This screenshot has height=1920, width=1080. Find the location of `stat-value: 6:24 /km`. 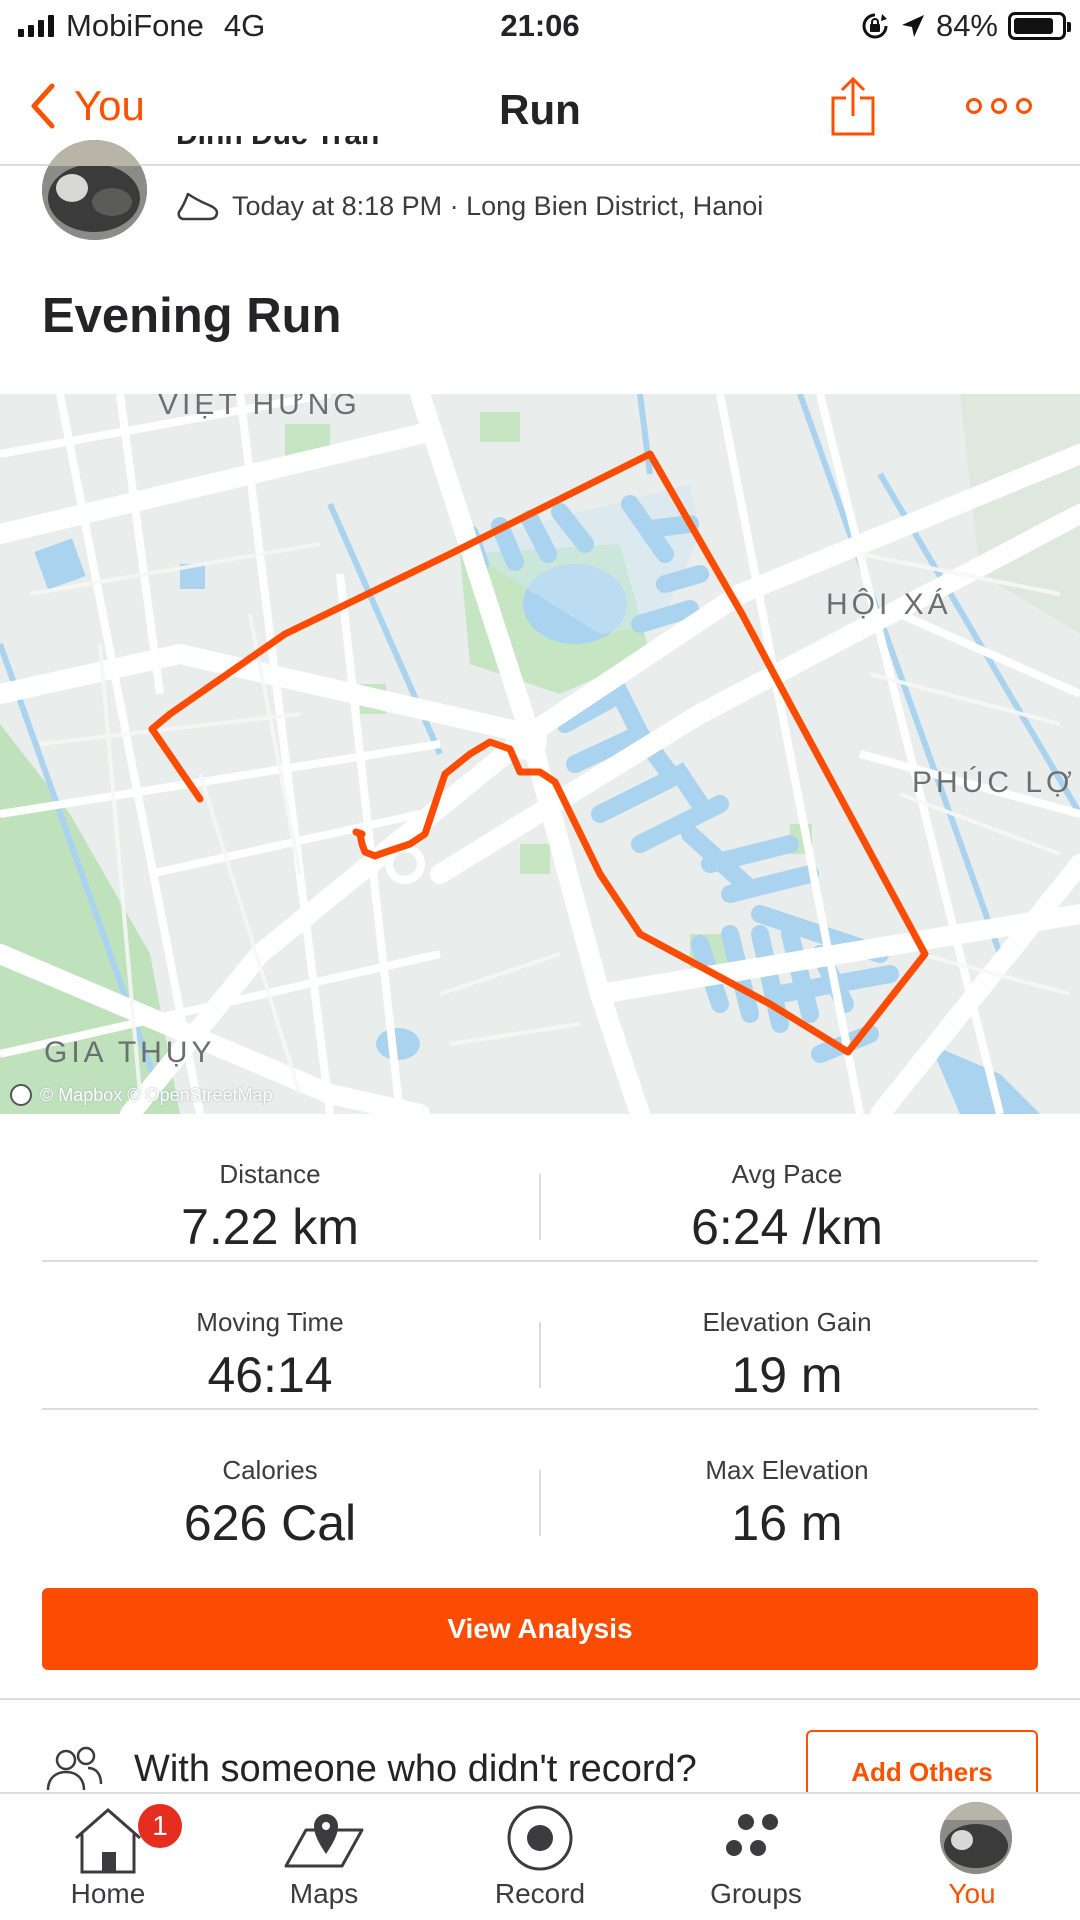

stat-value: 6:24 /km is located at coordinates (787, 1227).